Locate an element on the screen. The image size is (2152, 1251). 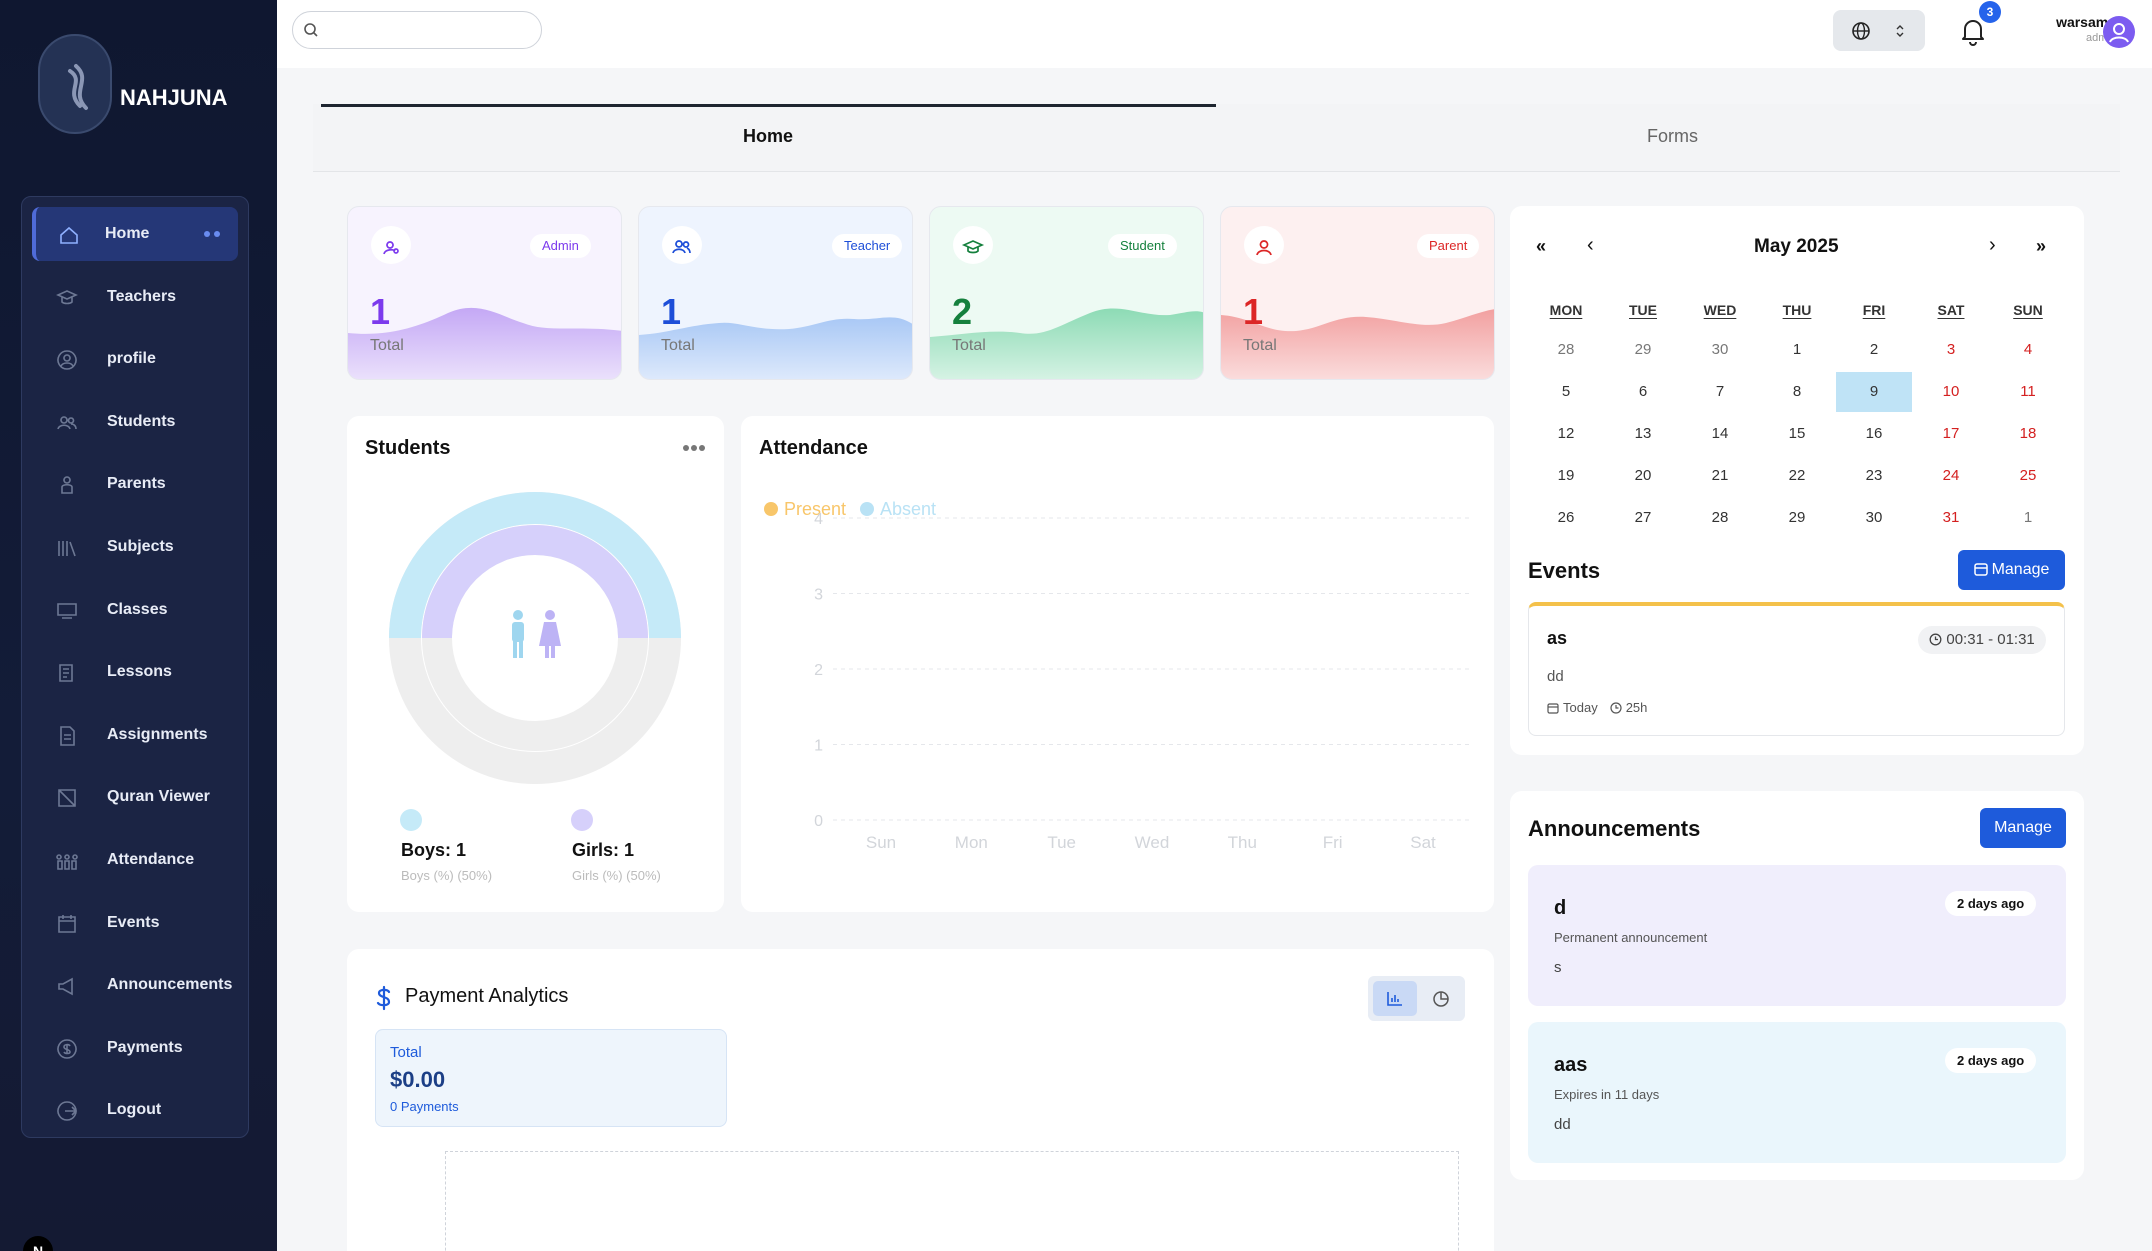
calendar-day: 19 is located at coordinates (1566, 476).